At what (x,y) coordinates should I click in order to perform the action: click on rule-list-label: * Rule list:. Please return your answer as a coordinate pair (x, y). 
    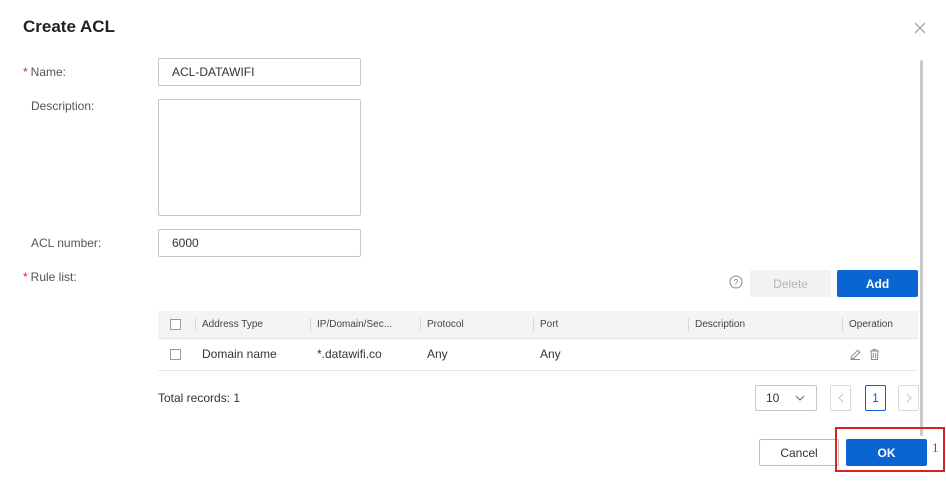
    Looking at the image, I should click on (50, 277).